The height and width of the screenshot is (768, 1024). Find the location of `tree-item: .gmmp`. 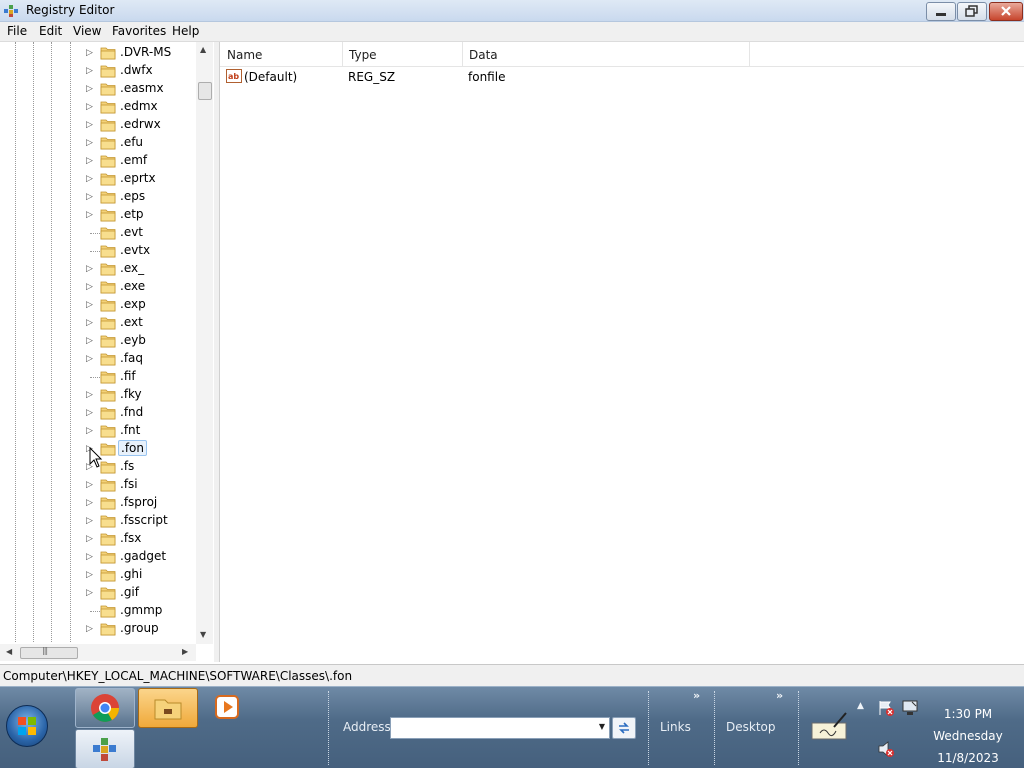

tree-item: .gmmp is located at coordinates (141, 611).